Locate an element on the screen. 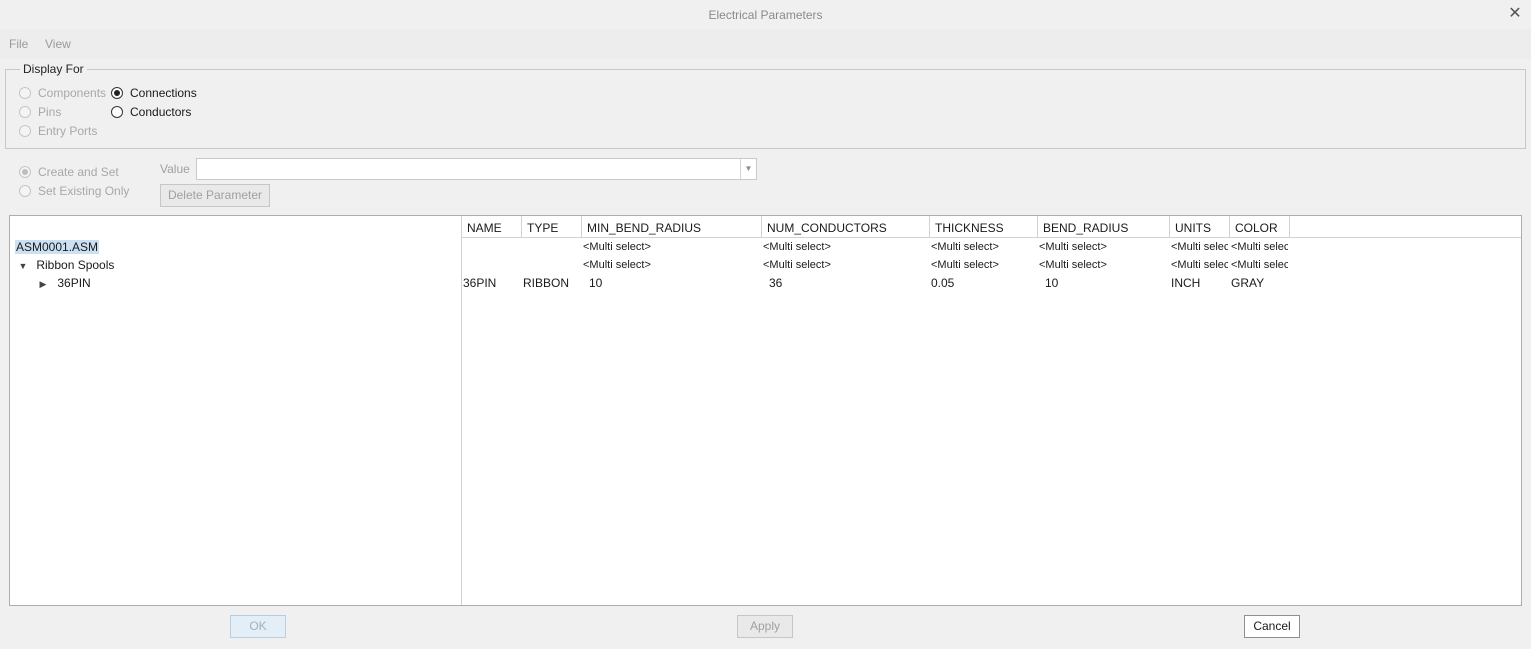  column-header-min-bend-radius: MIN_BEND_RADIUS is located at coordinates (672, 227).